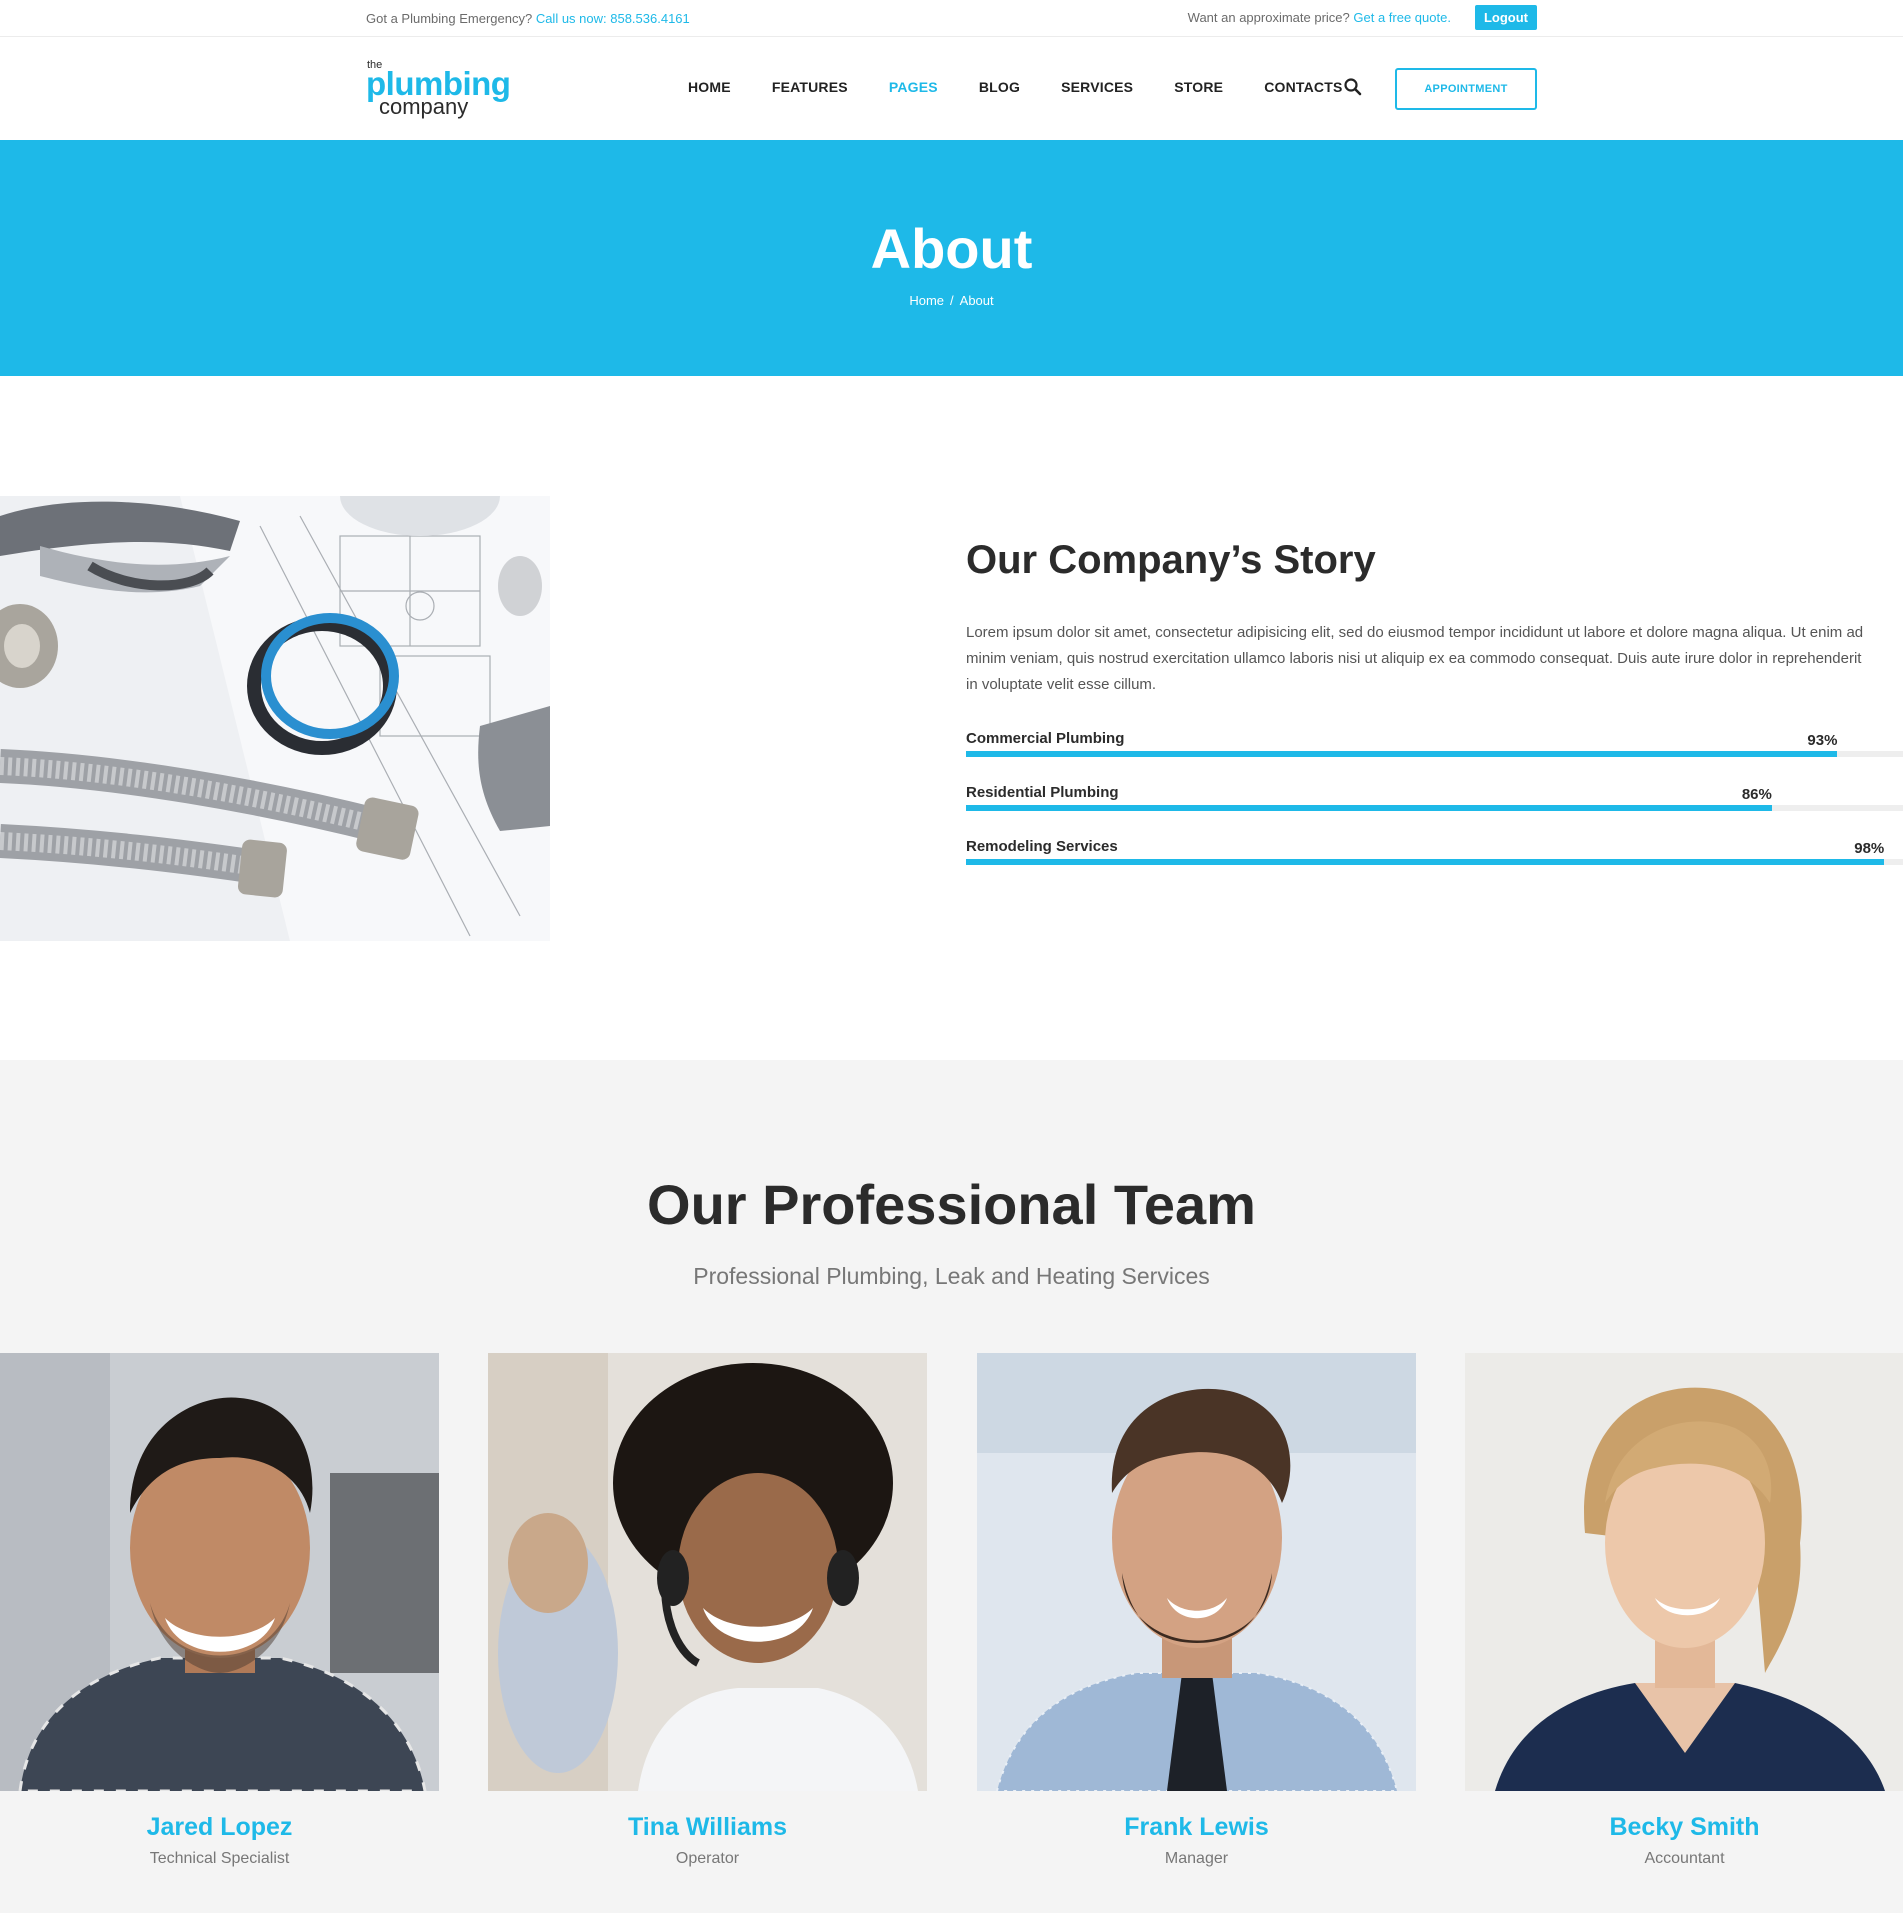 The width and height of the screenshot is (1903, 1913). What do you see at coordinates (1756, 794) in the screenshot?
I see `skill-percent: 86%` at bounding box center [1756, 794].